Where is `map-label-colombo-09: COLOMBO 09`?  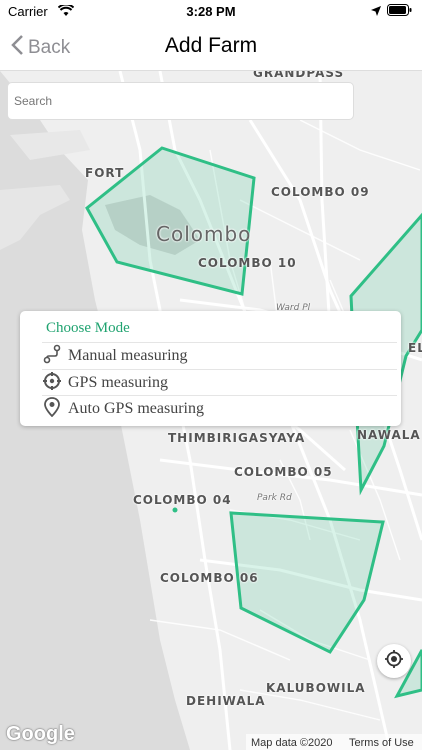
map-label-colombo-09: COLOMBO 09 is located at coordinates (320, 192).